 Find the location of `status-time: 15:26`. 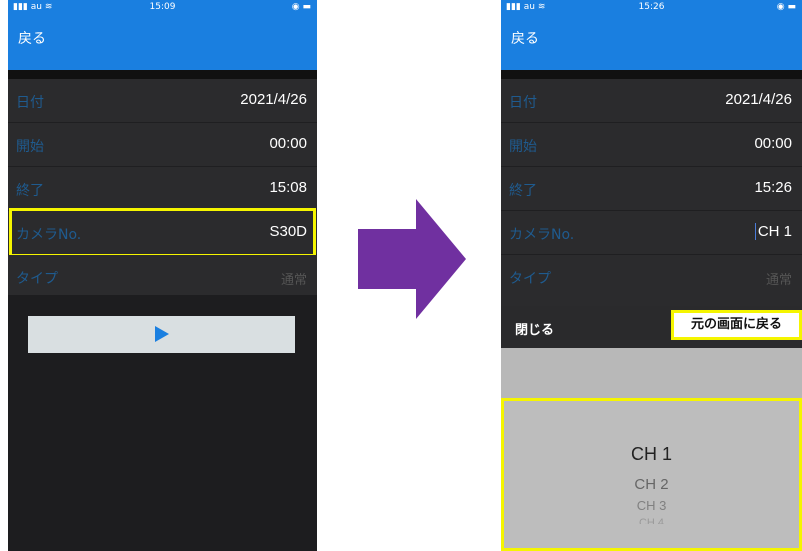

status-time: 15:26 is located at coordinates (651, 7).